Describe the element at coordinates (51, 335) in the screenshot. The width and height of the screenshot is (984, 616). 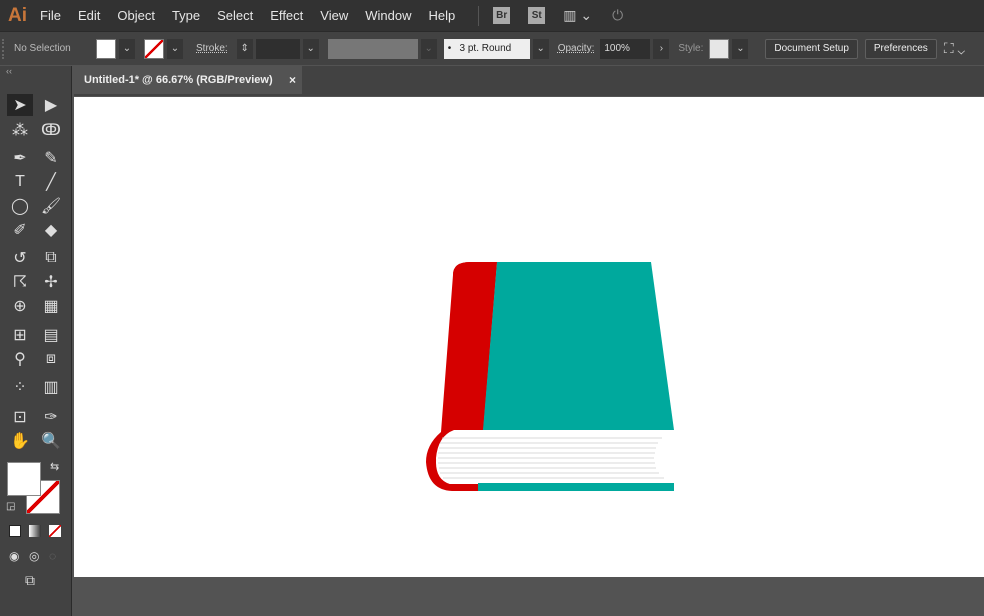
I see `gradient-tool: ▤` at that location.